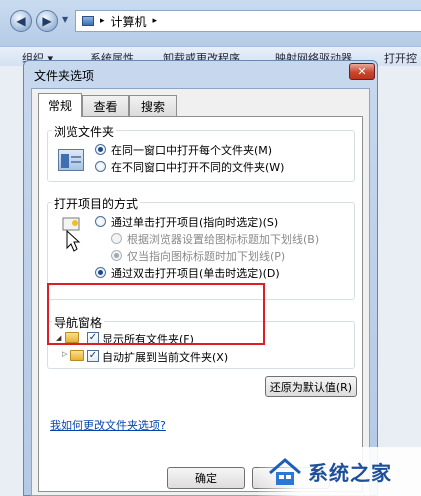 The image size is (421, 496). What do you see at coordinates (88, 21) in the screenshot?
I see `computer-icon` at bounding box center [88, 21].